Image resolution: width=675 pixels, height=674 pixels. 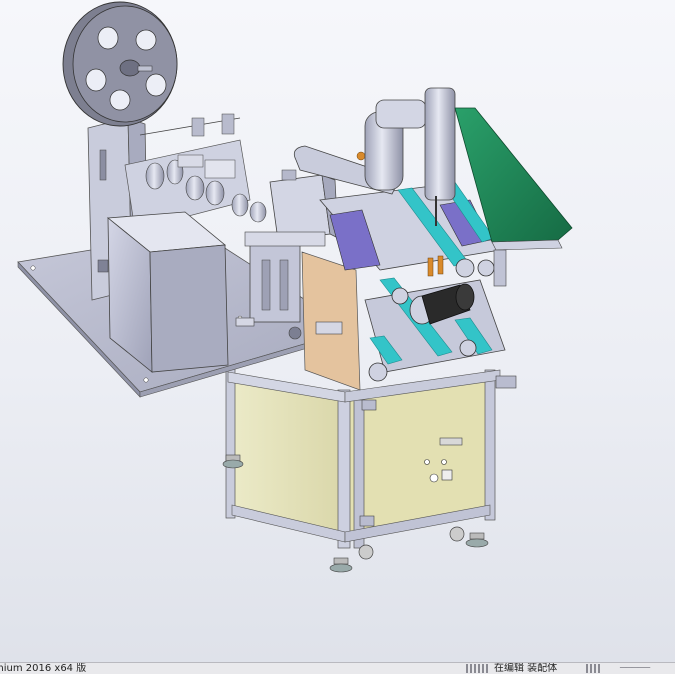 What do you see at coordinates (526, 668) in the screenshot?
I see `status-edit-mode: 在编辑 装配体` at bounding box center [526, 668].